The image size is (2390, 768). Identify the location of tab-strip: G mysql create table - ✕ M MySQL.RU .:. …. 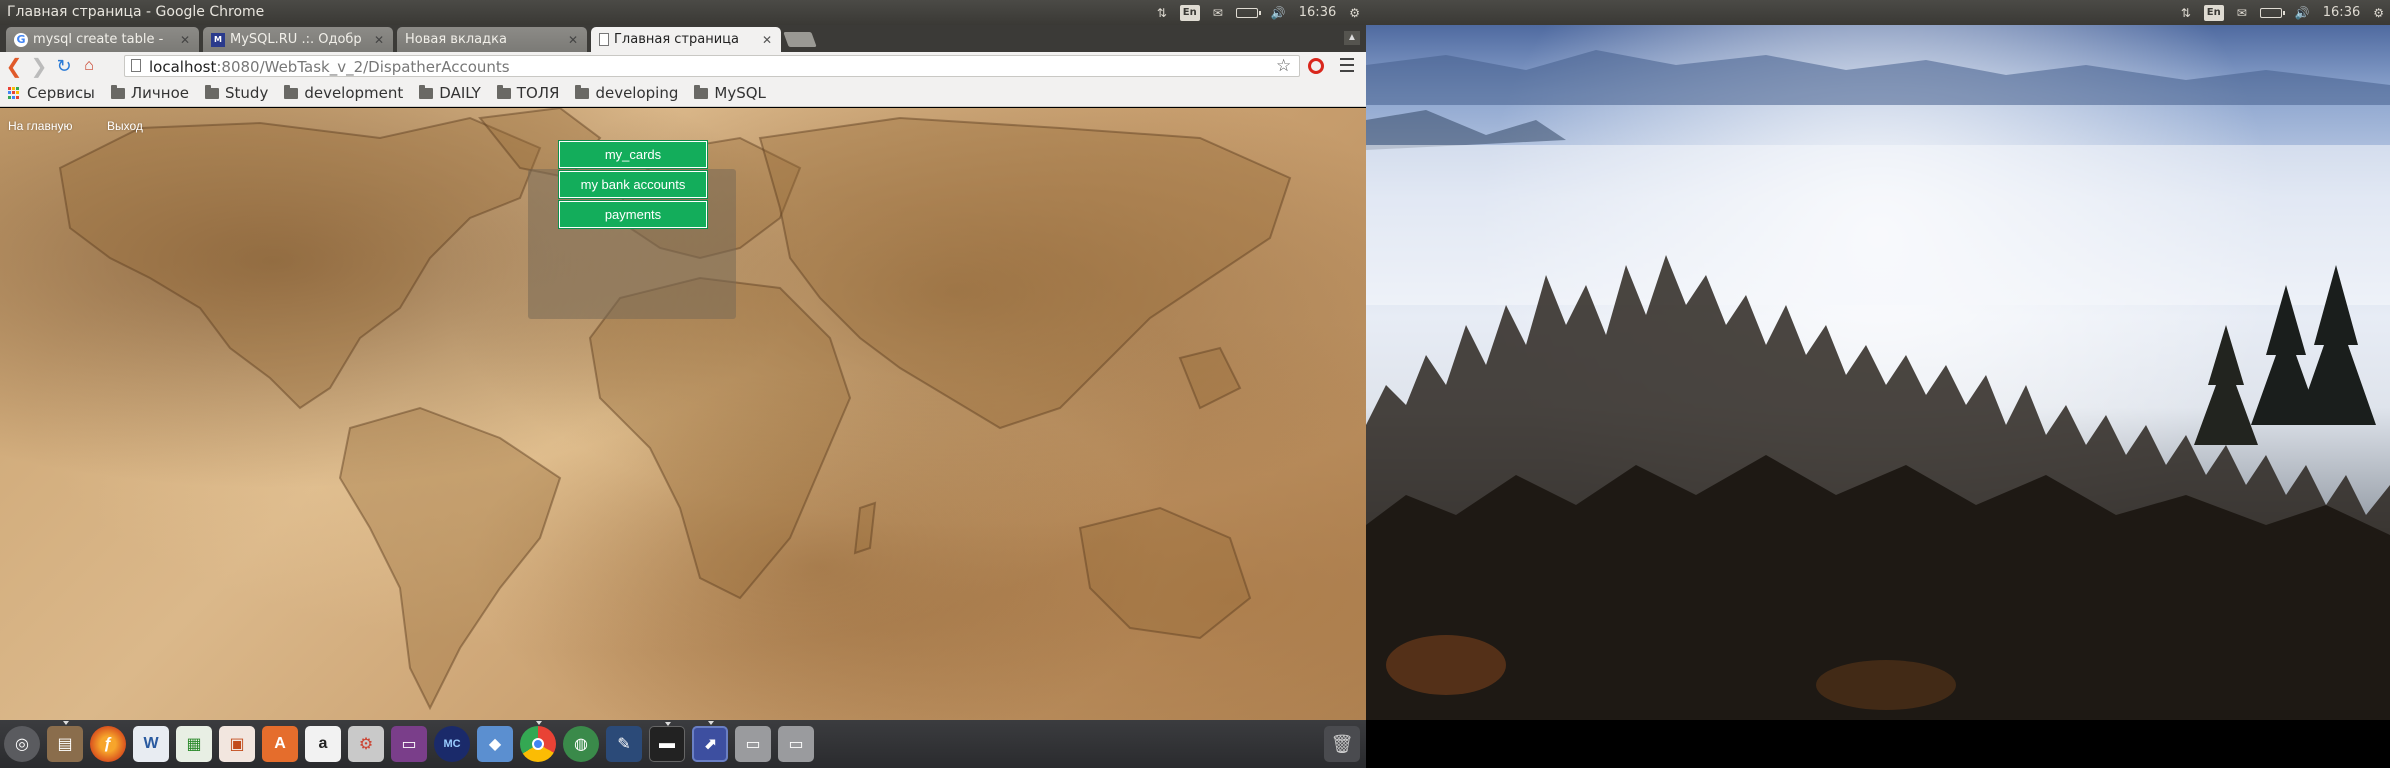
(683, 38).